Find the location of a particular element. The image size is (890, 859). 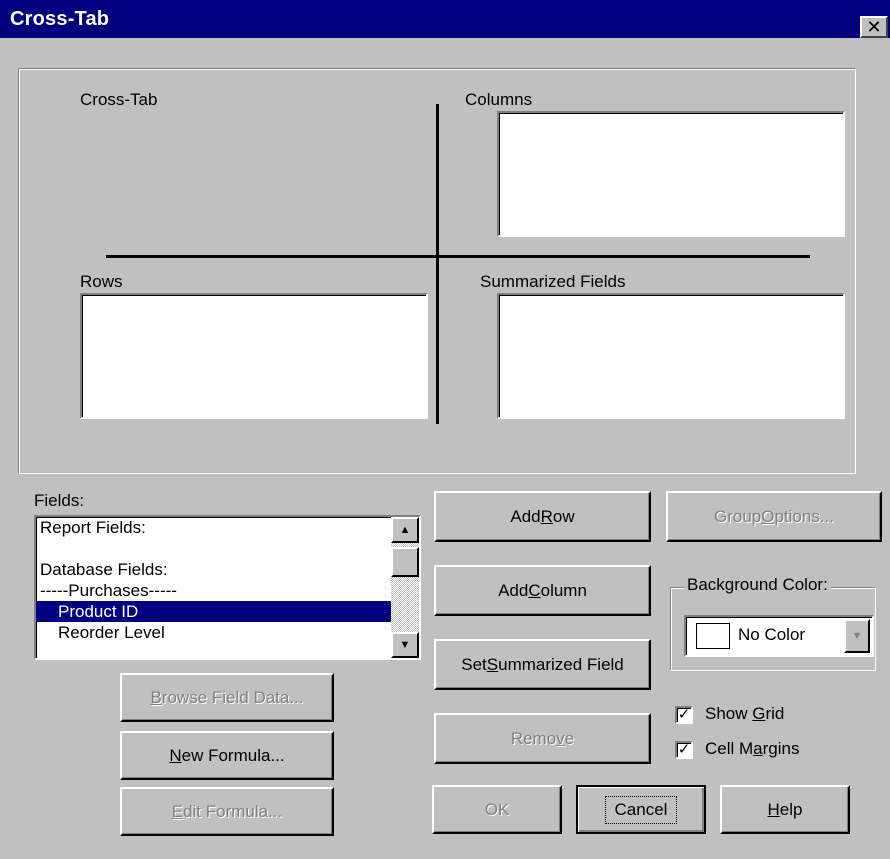

background-color-label: Background Color: is located at coordinates (757, 585).